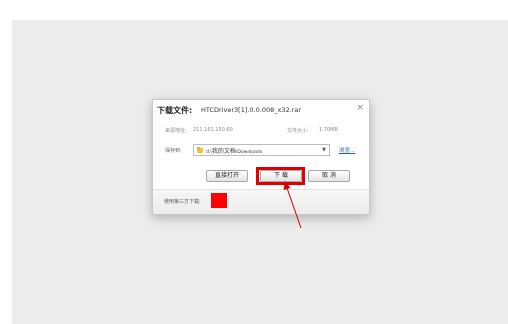 The height and width of the screenshot is (324, 508). Describe the element at coordinates (249, 152) in the screenshot. I see `path-suffix: \Downloads` at that location.